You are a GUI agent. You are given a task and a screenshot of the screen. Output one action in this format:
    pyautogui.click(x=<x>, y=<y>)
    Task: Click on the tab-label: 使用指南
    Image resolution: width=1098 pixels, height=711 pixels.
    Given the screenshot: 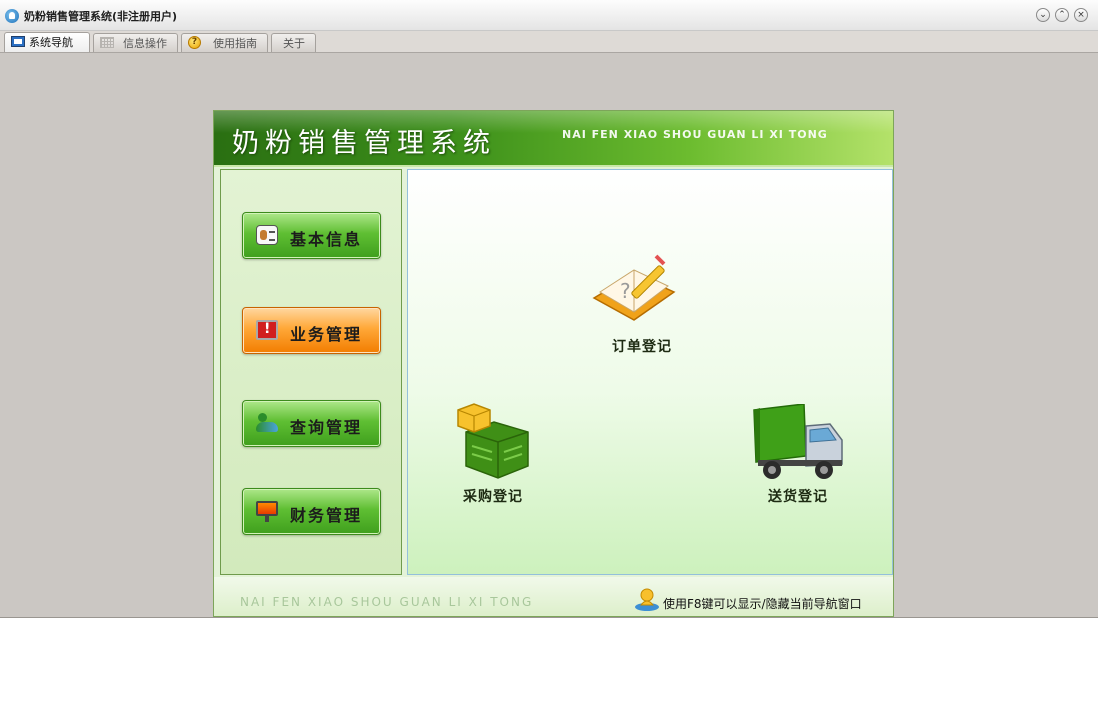 What is the action you would take?
    pyautogui.click(x=235, y=43)
    